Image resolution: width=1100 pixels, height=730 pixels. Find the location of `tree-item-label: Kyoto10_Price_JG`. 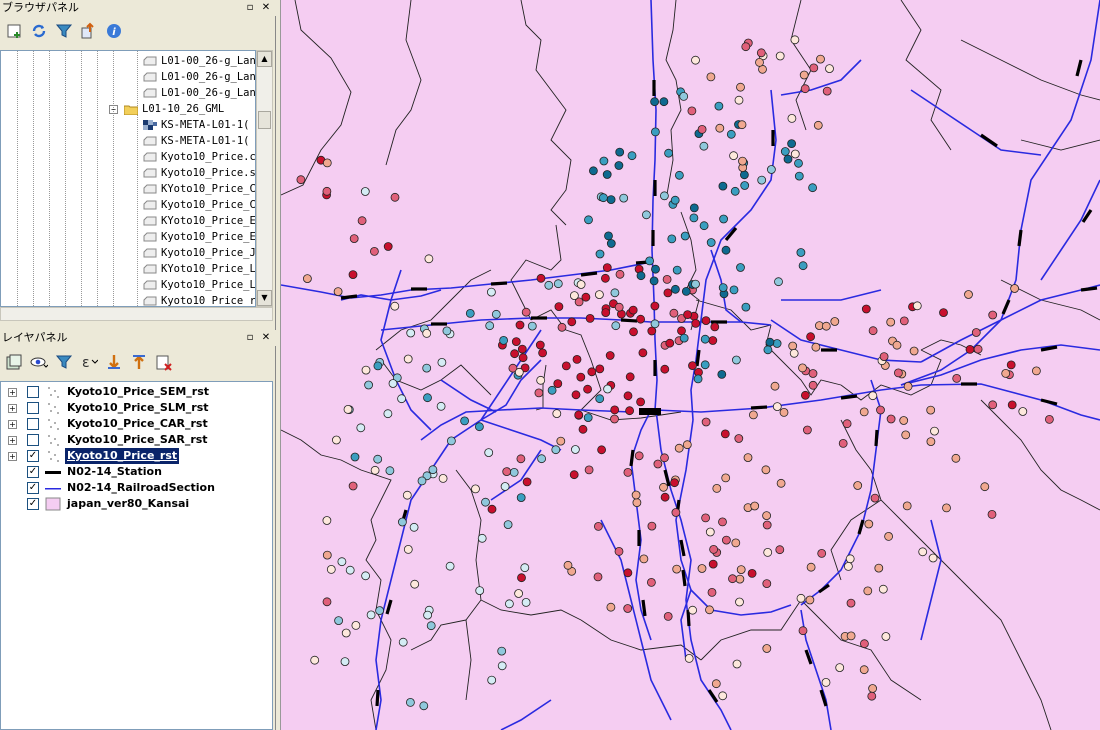

tree-item-label: Kyoto10_Price_JG is located at coordinates (208, 253).